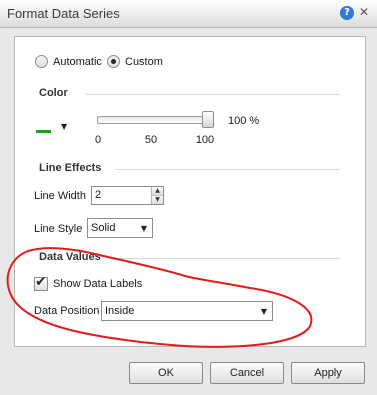  I want to click on line-style-select: Solid ▼, so click(120, 228).